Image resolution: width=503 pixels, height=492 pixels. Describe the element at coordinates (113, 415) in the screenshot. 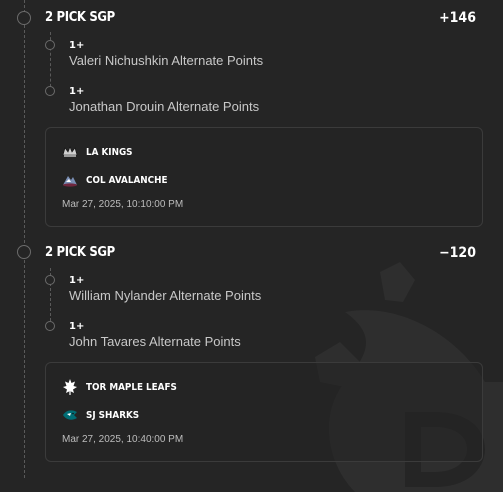

I see `team-name: SJ SHARKS` at that location.